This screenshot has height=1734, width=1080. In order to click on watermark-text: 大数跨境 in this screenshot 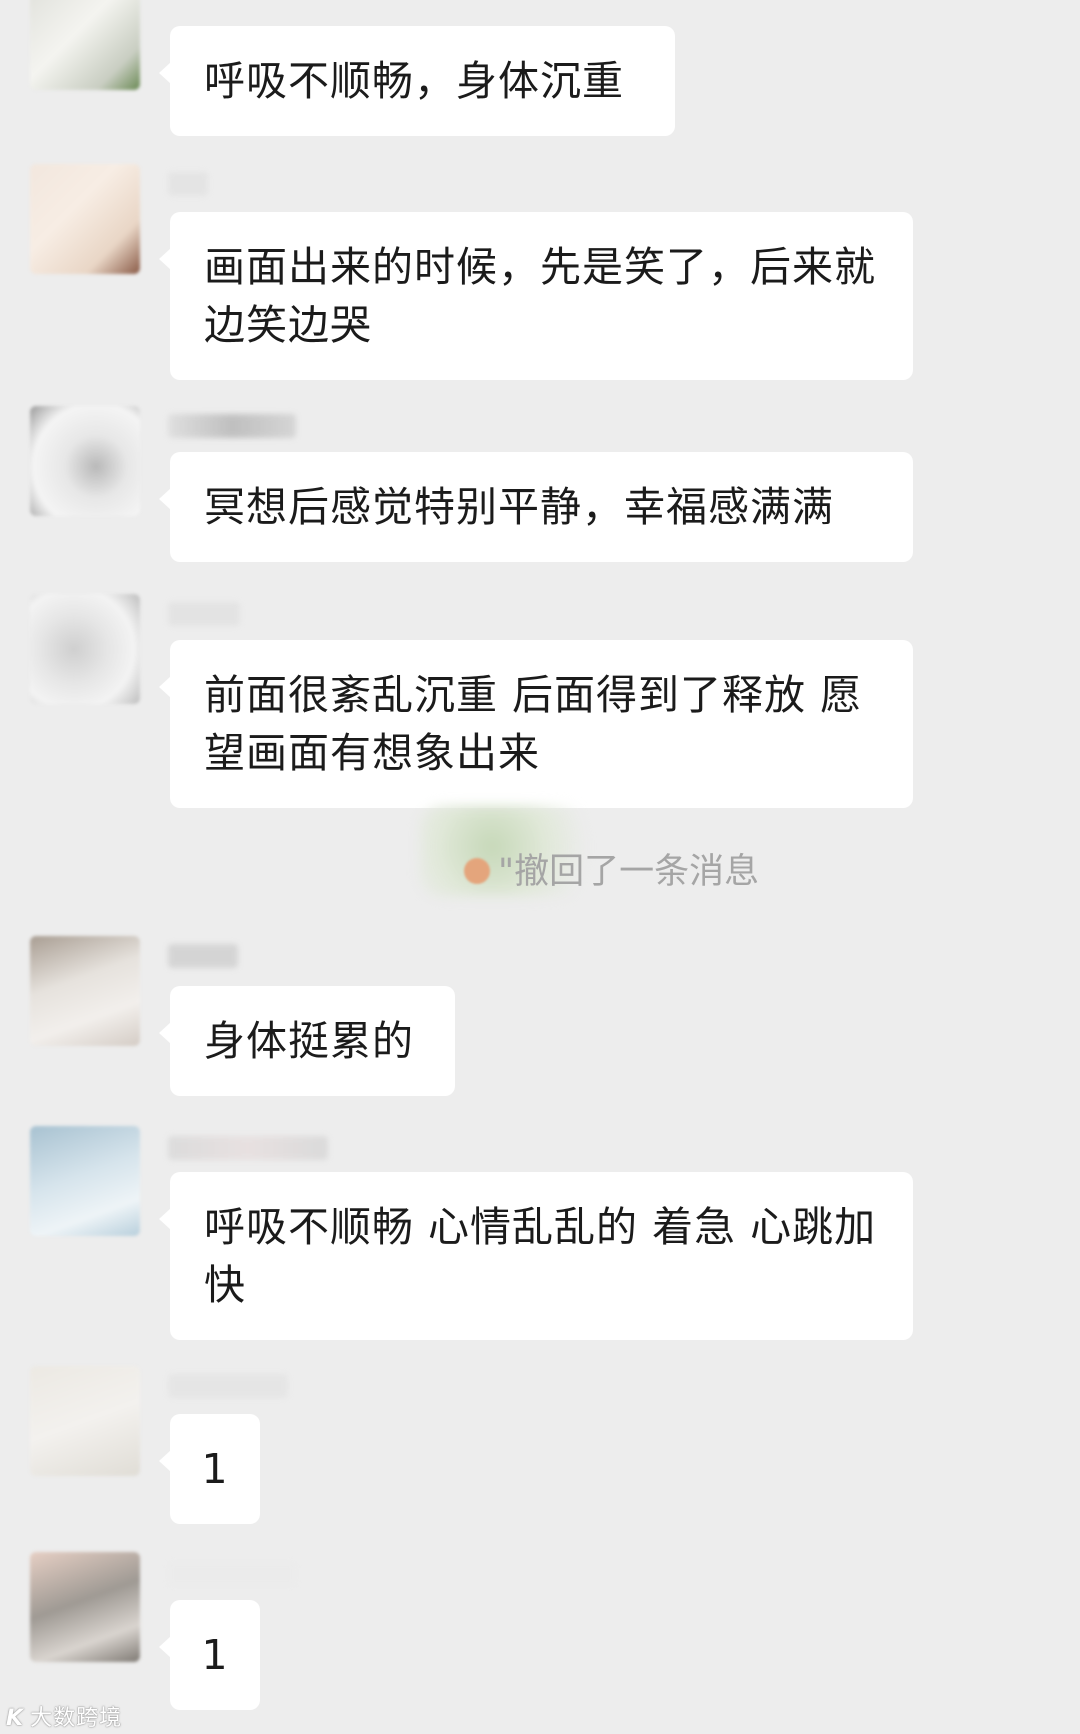, I will do `click(76, 1718)`.